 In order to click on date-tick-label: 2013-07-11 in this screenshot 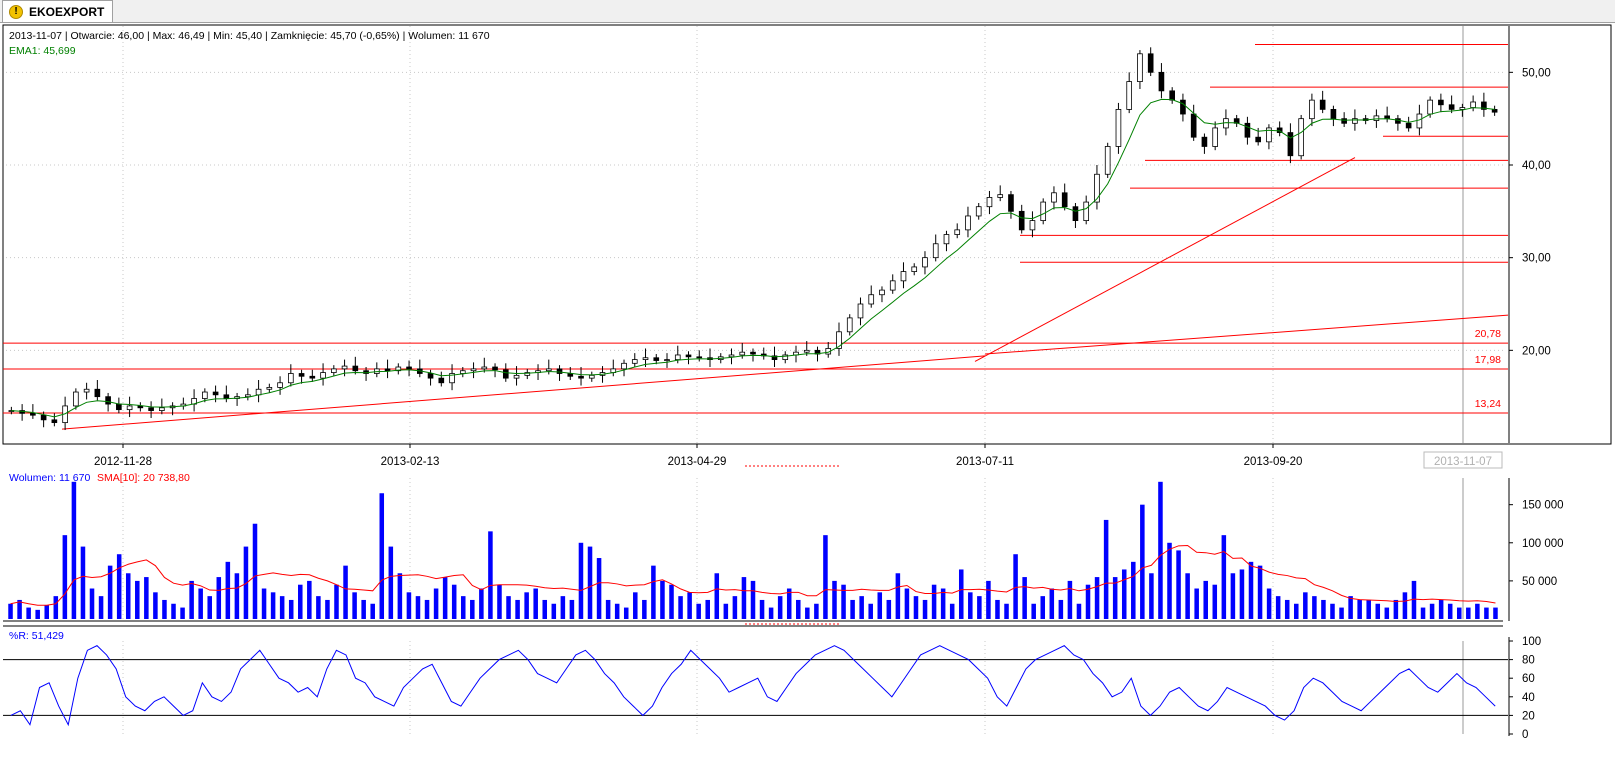, I will do `click(985, 462)`.